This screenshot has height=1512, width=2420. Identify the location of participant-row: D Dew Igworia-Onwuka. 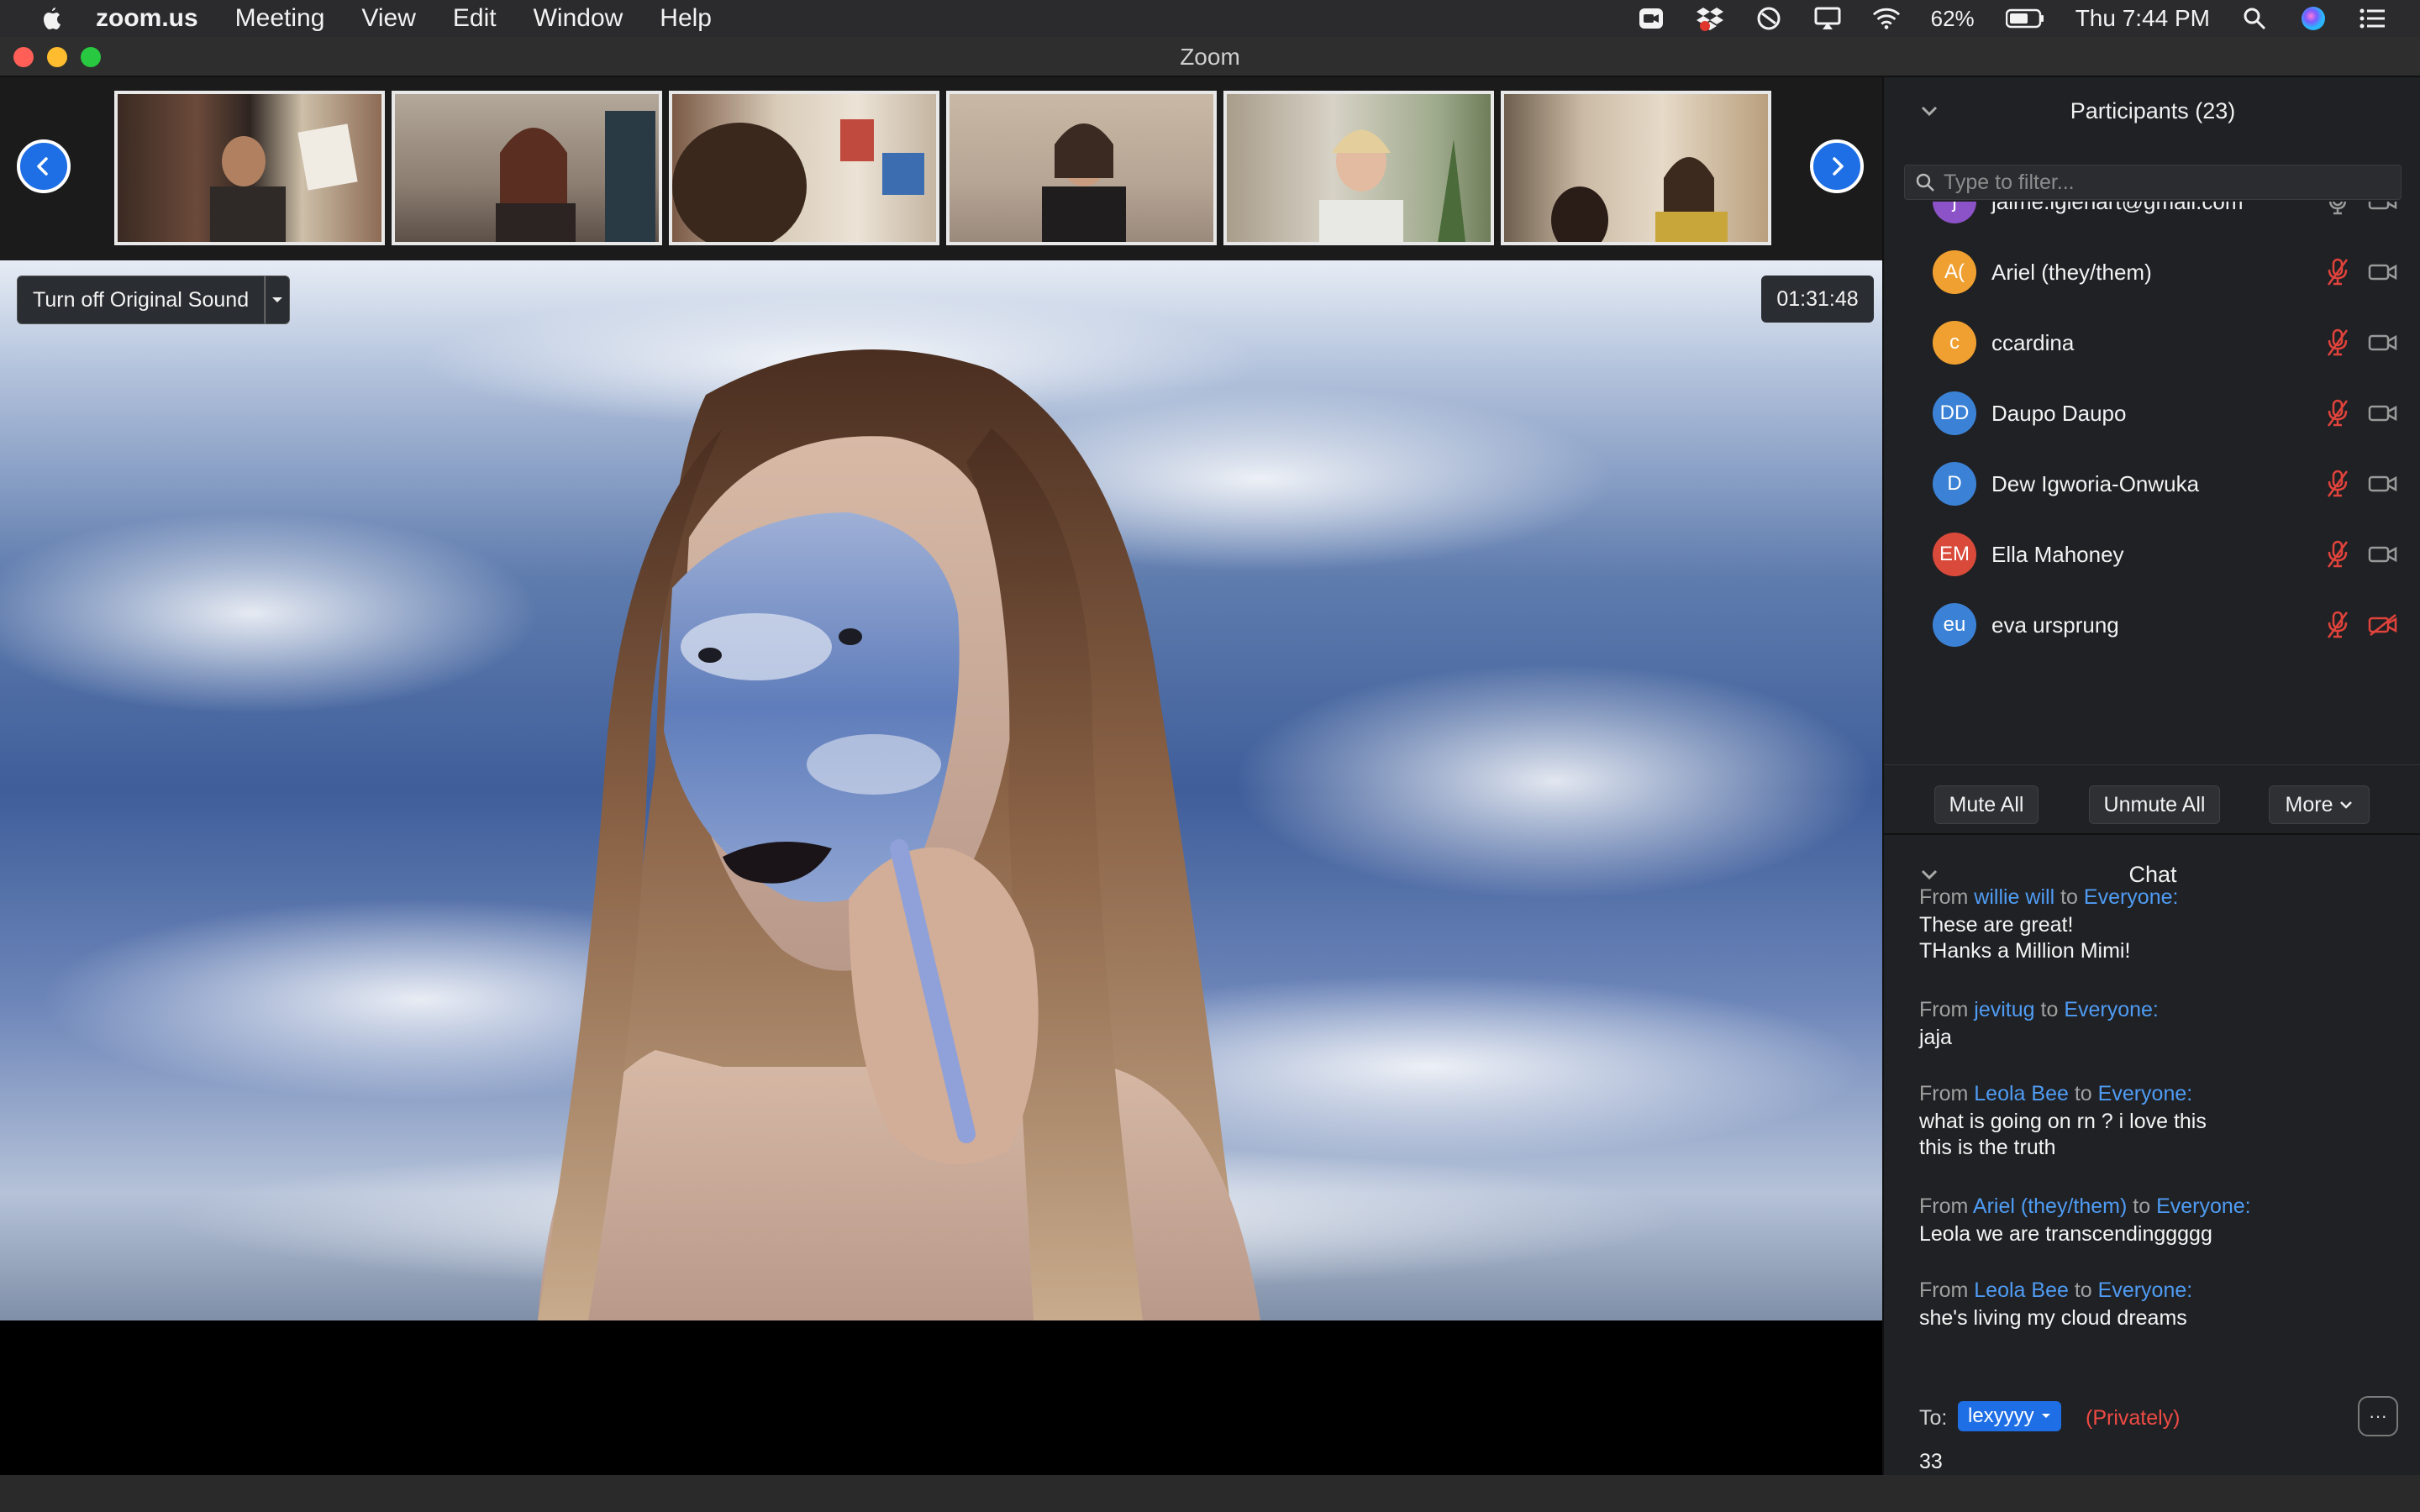
(2152, 484).